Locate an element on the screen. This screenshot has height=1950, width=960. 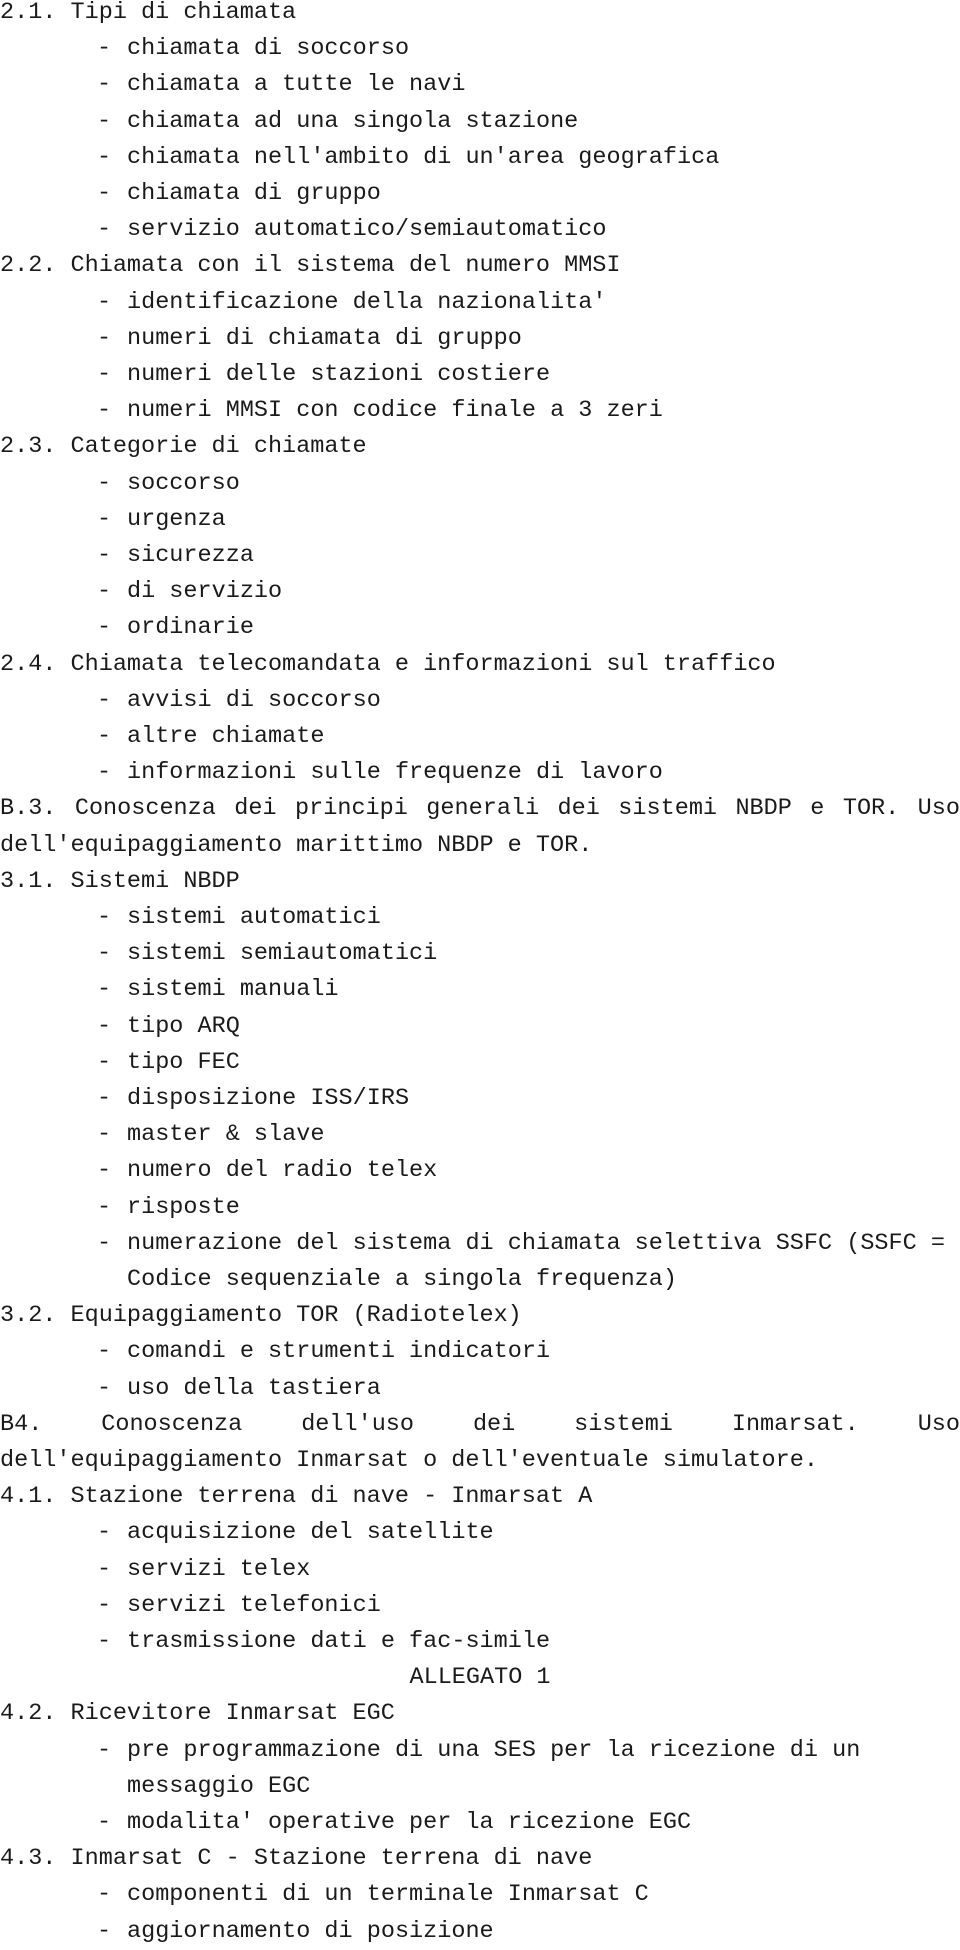
section-heading: 2.3. Categorie di chiamate is located at coordinates (183, 447).